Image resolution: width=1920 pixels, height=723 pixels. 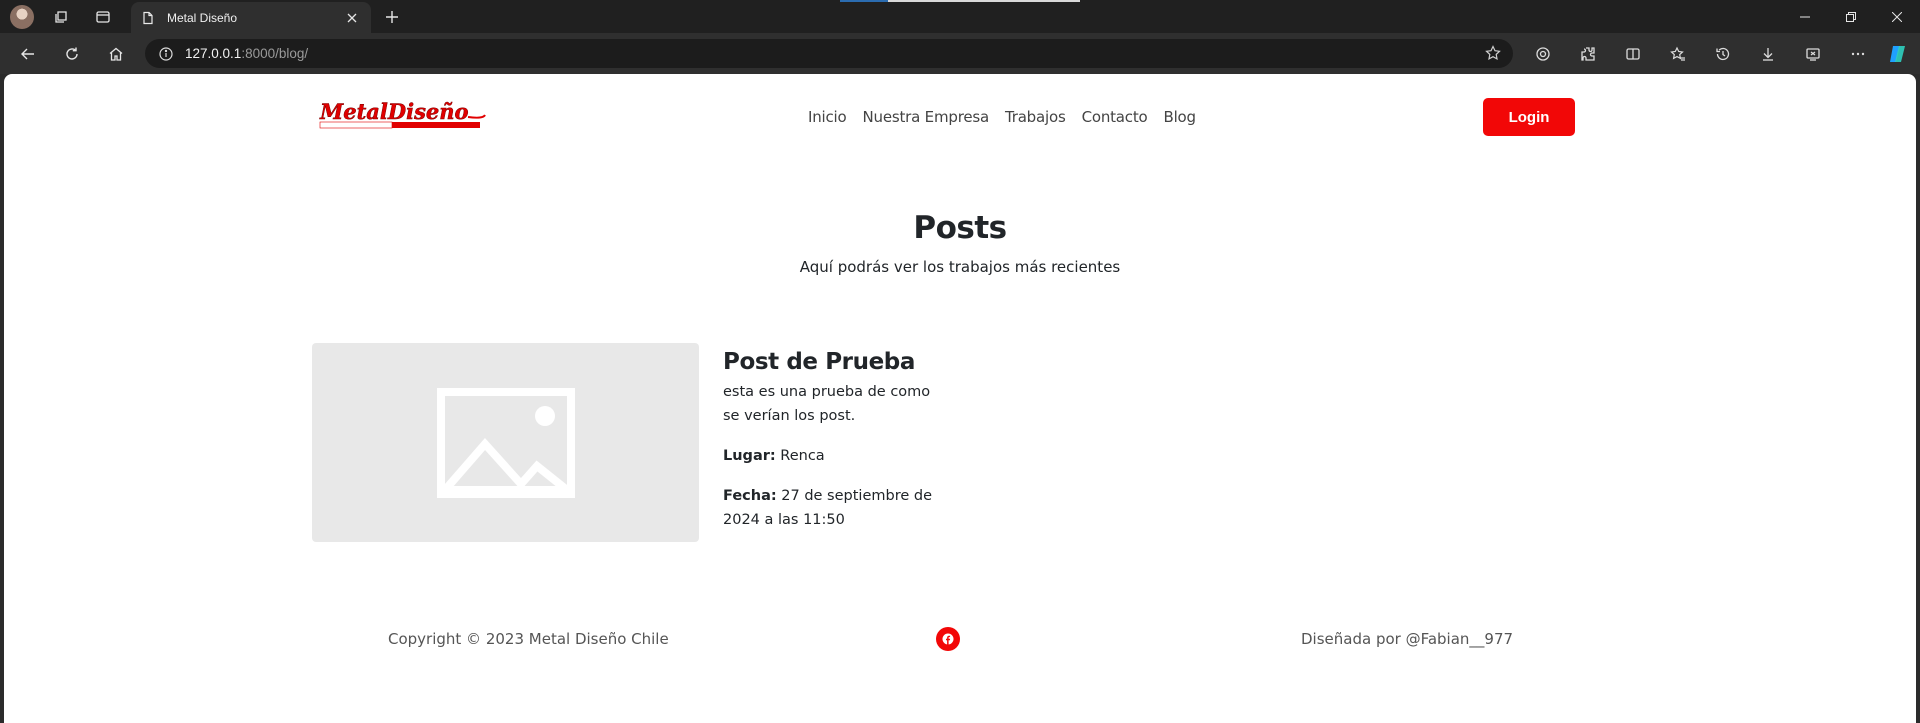 I want to click on browser-tab-bar: Metal Diseño, so click(x=960, y=16).